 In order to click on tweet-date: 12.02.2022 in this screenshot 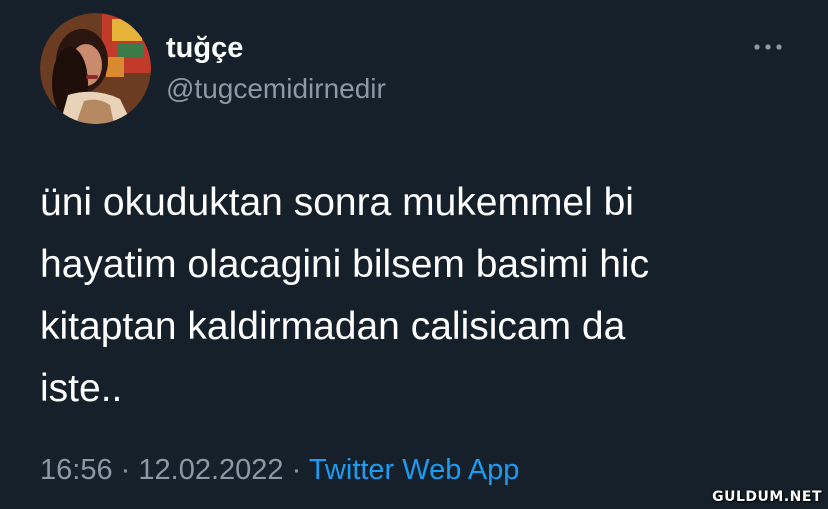, I will do `click(210, 470)`.